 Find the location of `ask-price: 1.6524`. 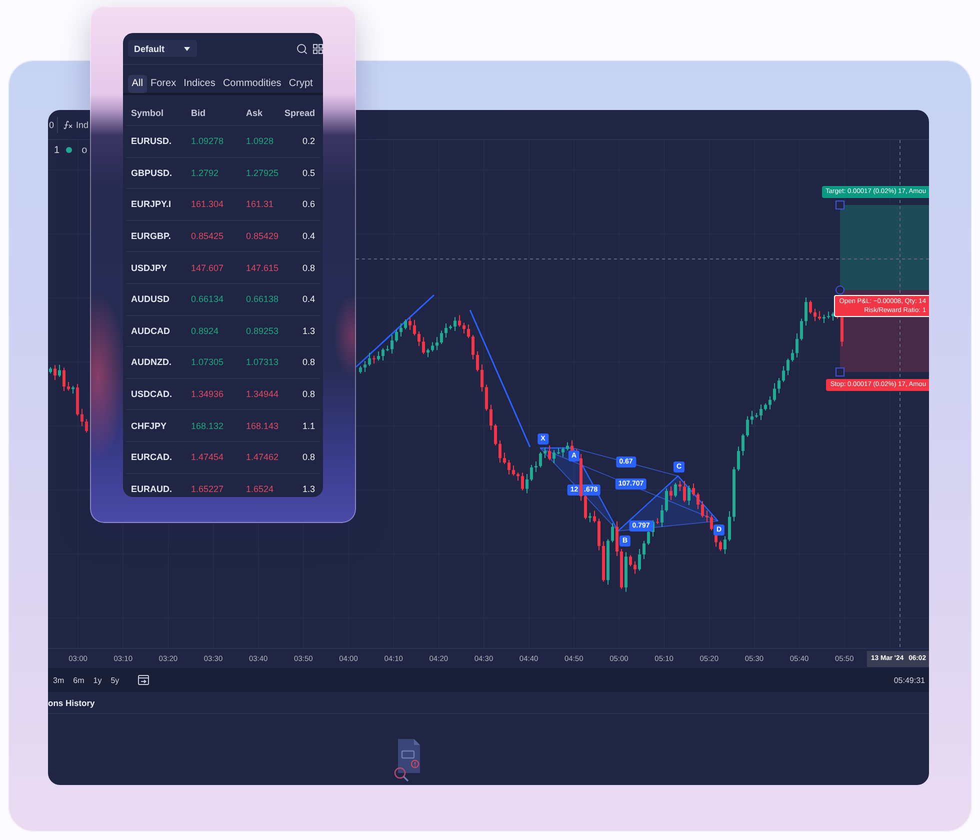

ask-price: 1.6524 is located at coordinates (260, 489).